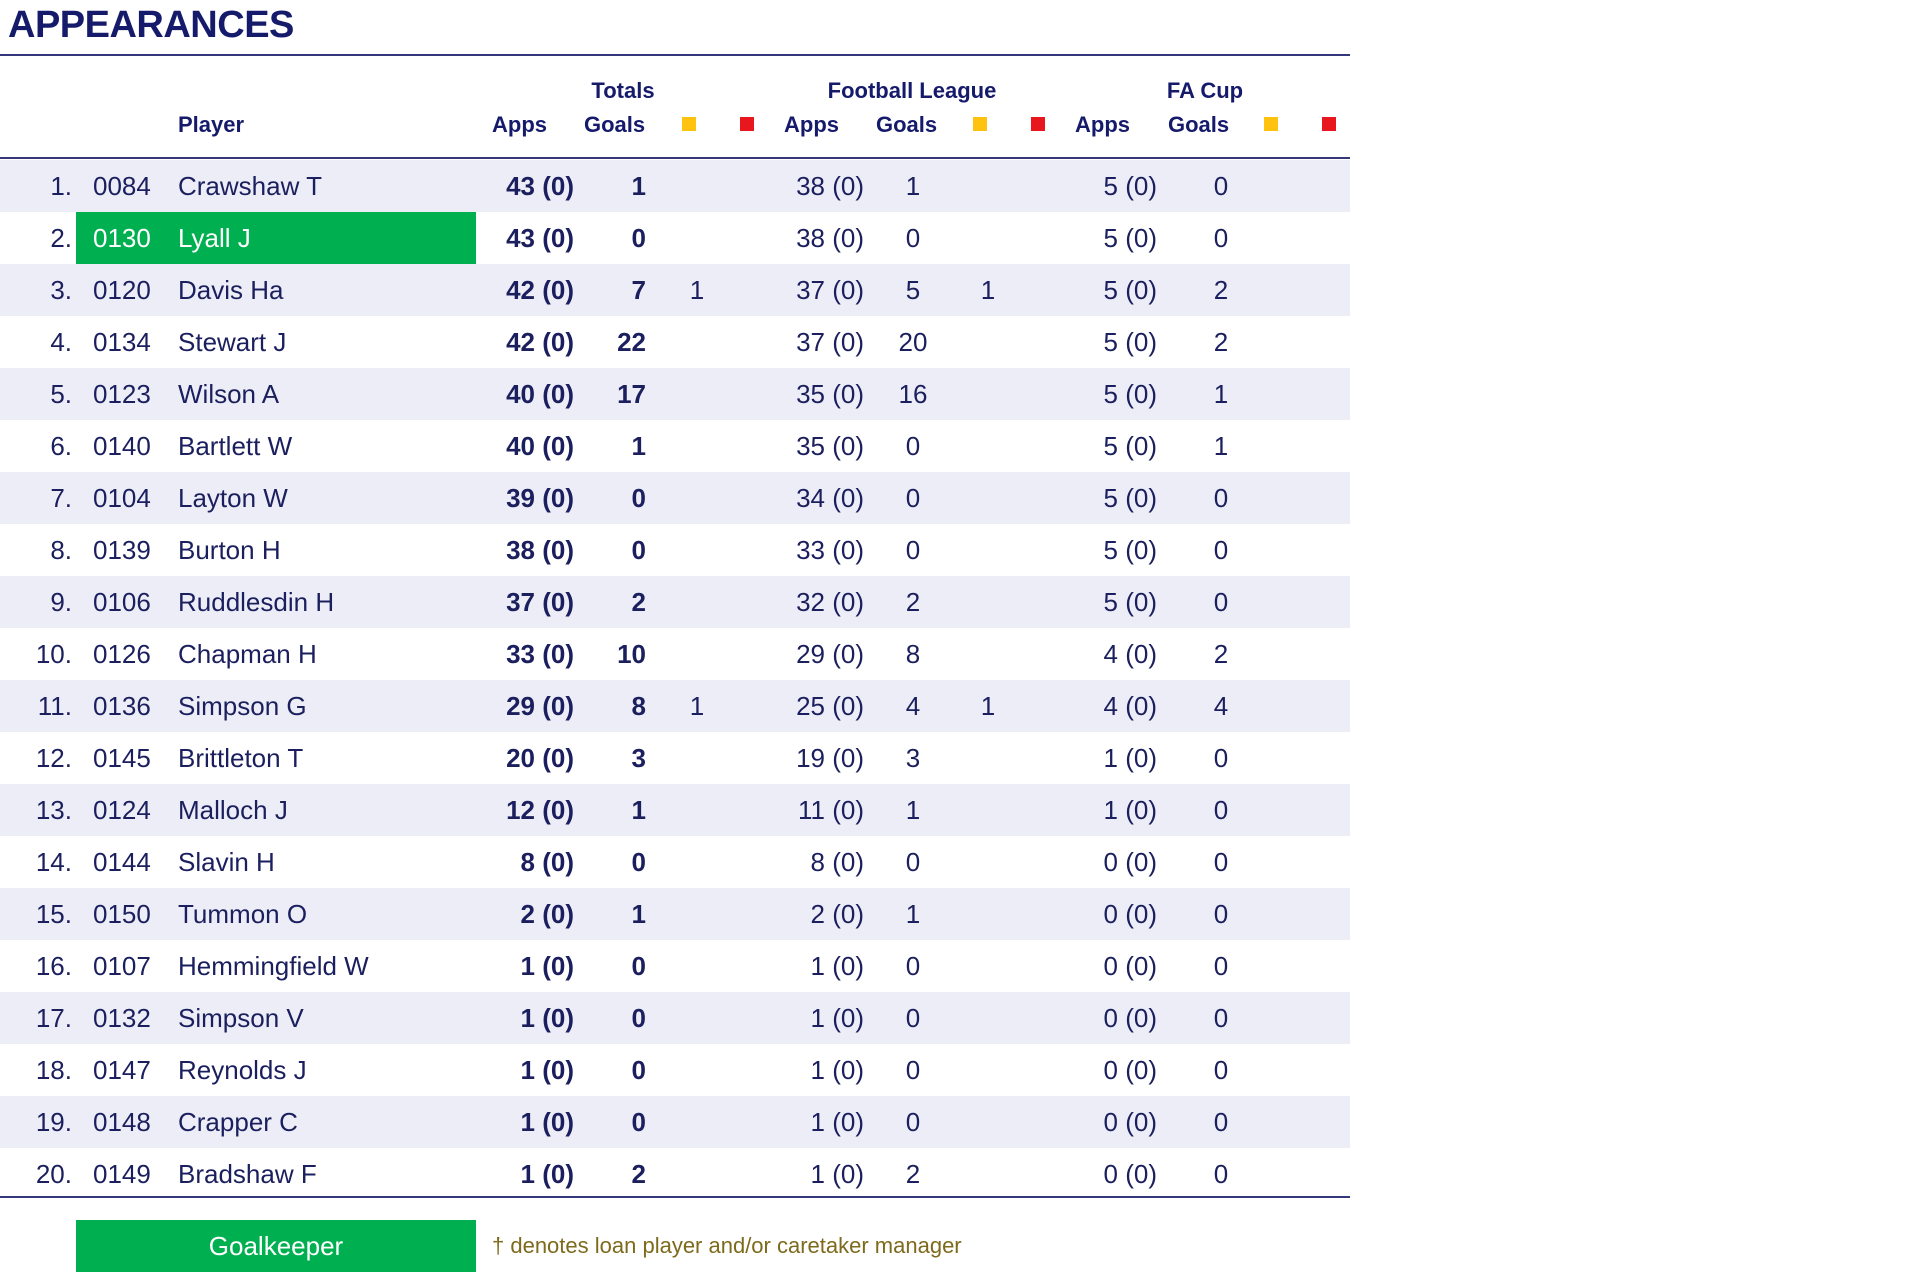 The width and height of the screenshot is (1919, 1272). What do you see at coordinates (638, 602) in the screenshot?
I see `total-goals: 2` at bounding box center [638, 602].